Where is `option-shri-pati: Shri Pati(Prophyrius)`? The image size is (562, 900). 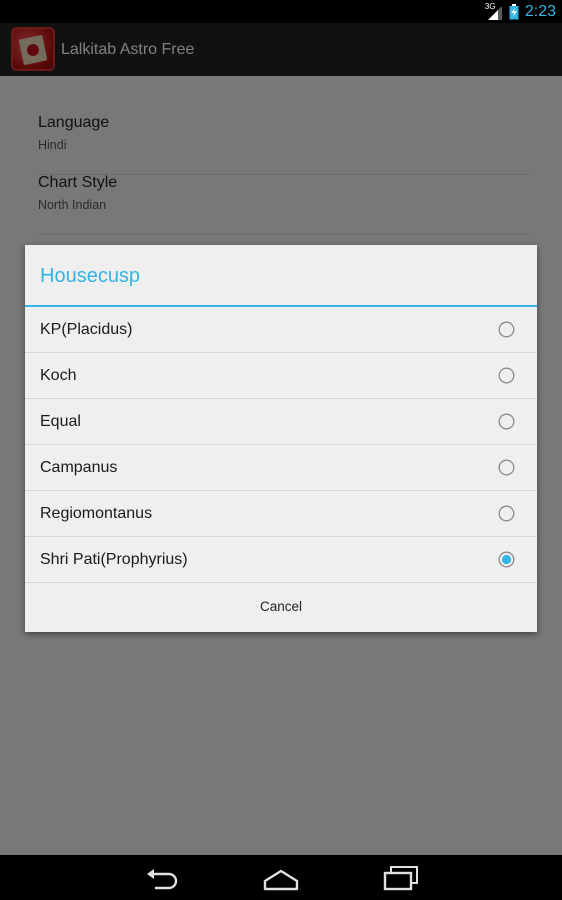
option-shri-pati: Shri Pati(Prophyrius) is located at coordinates (281, 560).